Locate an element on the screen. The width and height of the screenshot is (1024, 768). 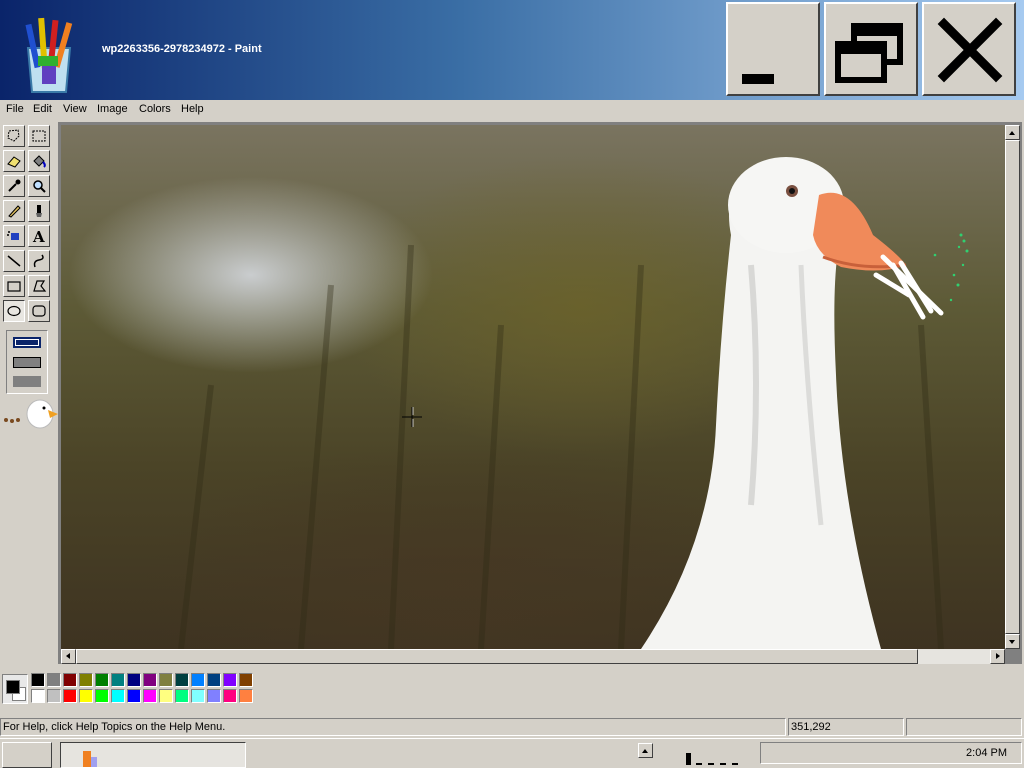
rectangle-icon is located at coordinates (14, 286).